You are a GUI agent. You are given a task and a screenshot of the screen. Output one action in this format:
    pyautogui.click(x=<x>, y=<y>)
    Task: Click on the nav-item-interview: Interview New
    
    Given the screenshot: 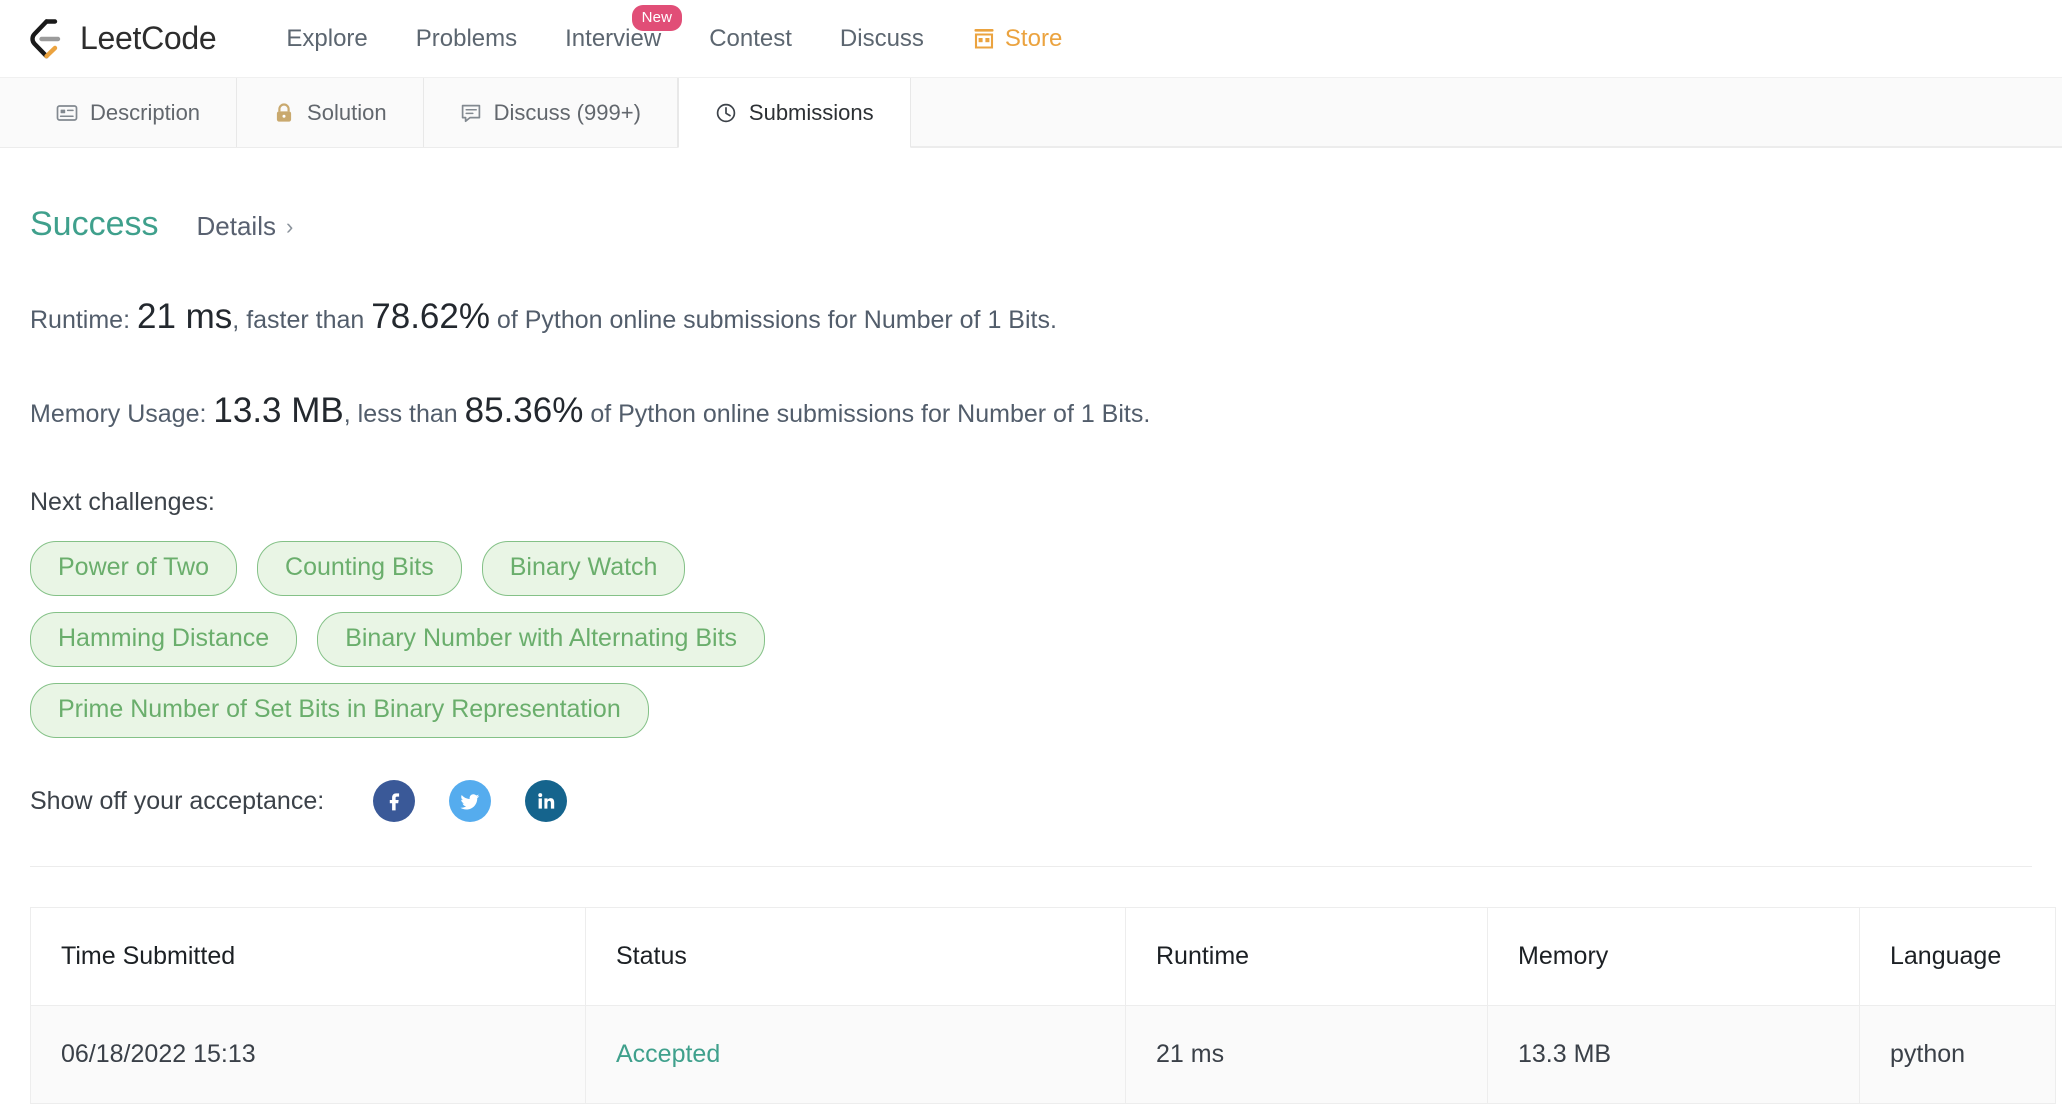 What is the action you would take?
    pyautogui.click(x=613, y=28)
    